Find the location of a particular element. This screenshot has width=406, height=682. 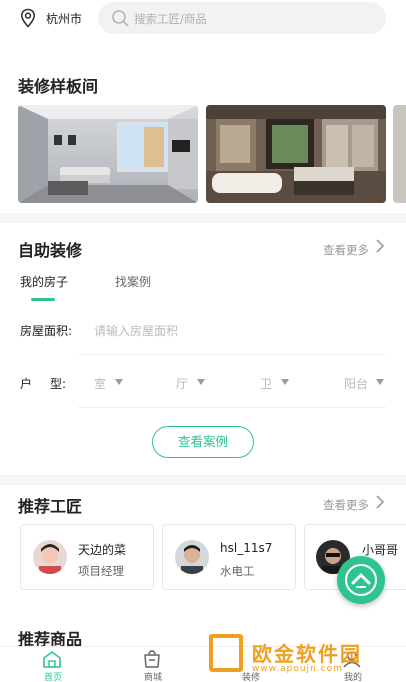

view-cases-button: 查看案例 is located at coordinates (203, 442).